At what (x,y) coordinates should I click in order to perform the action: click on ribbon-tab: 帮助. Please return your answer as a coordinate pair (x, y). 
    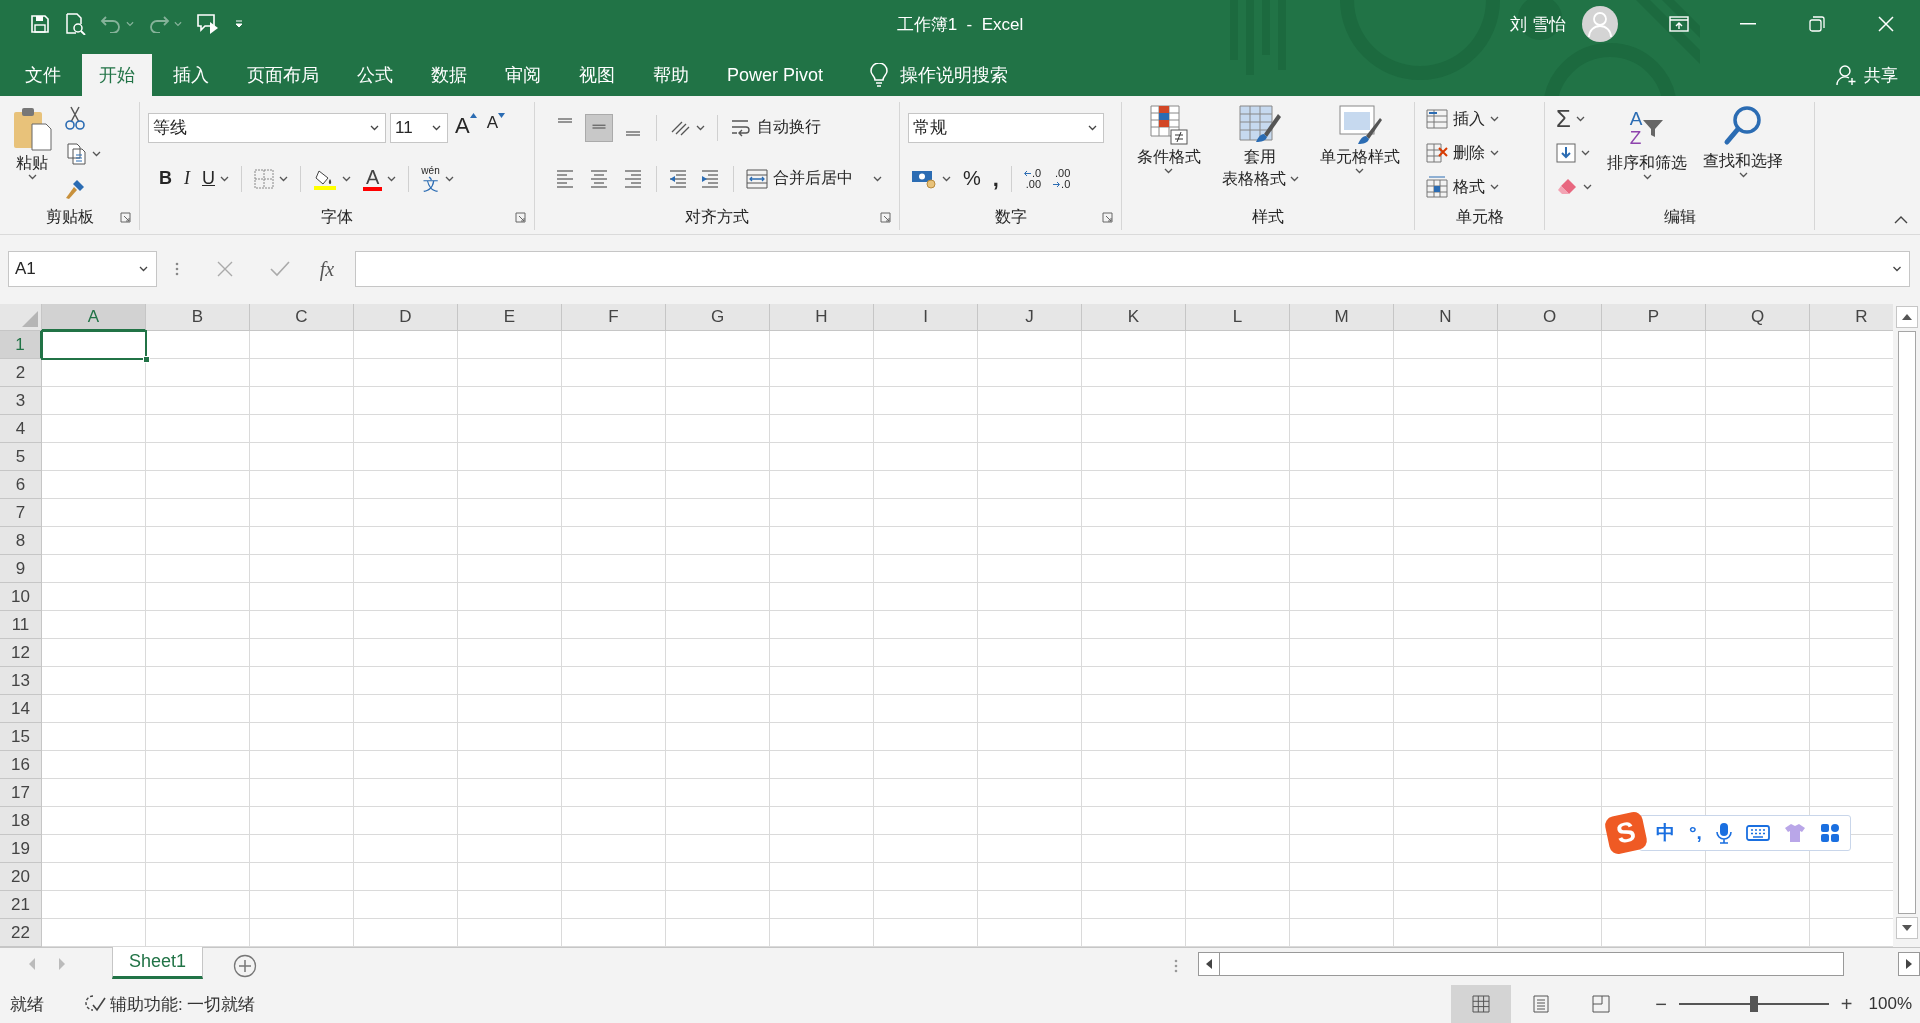
    Looking at the image, I should click on (671, 75).